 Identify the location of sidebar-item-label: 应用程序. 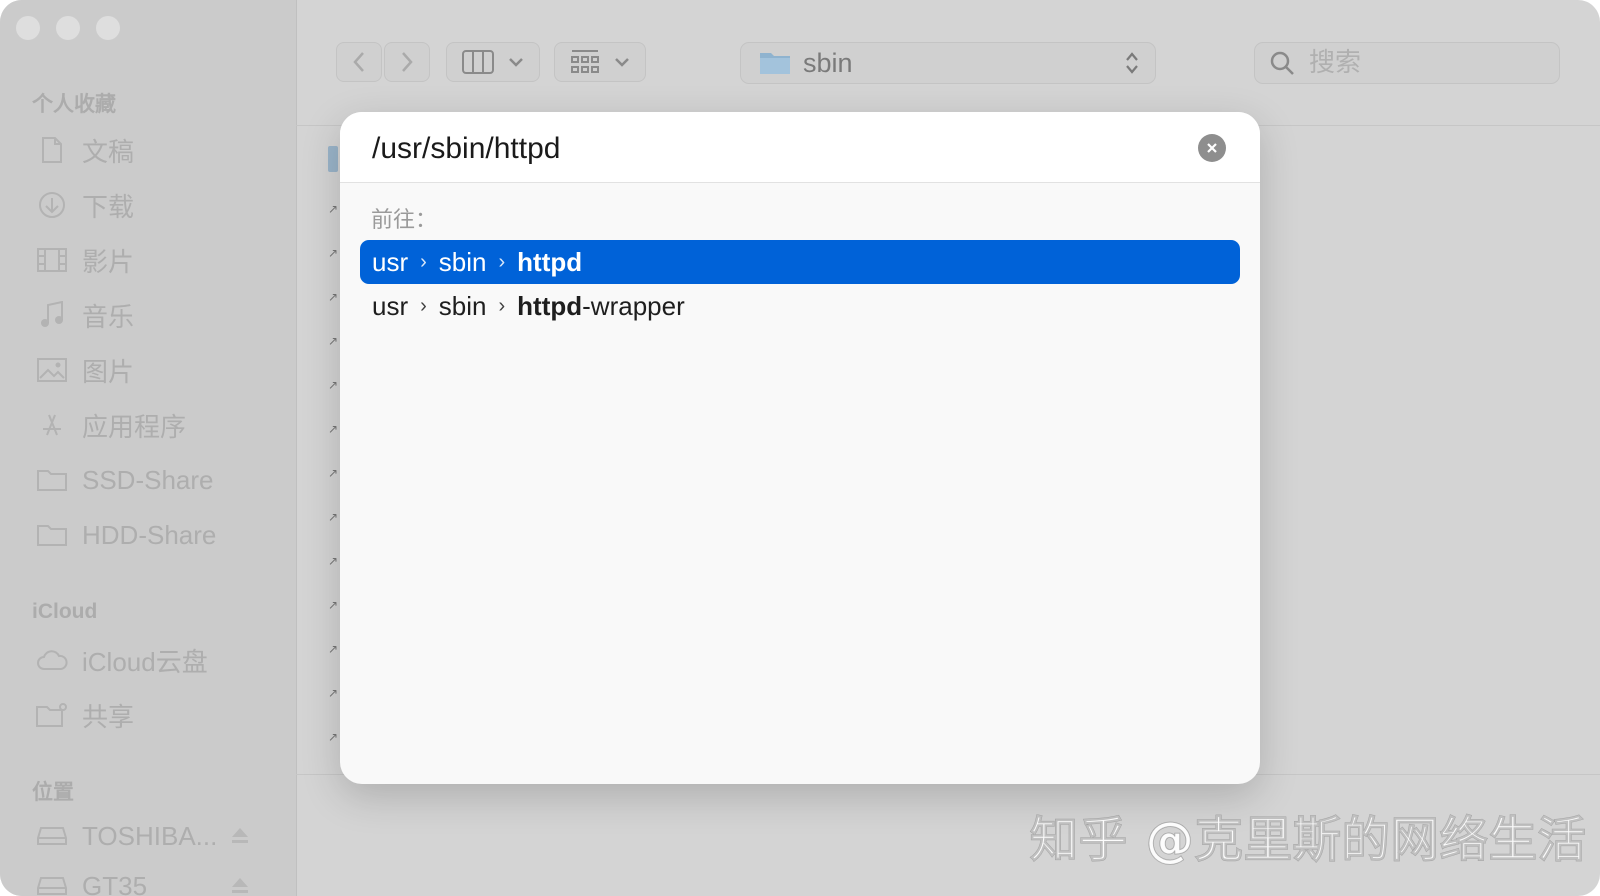
(134, 426).